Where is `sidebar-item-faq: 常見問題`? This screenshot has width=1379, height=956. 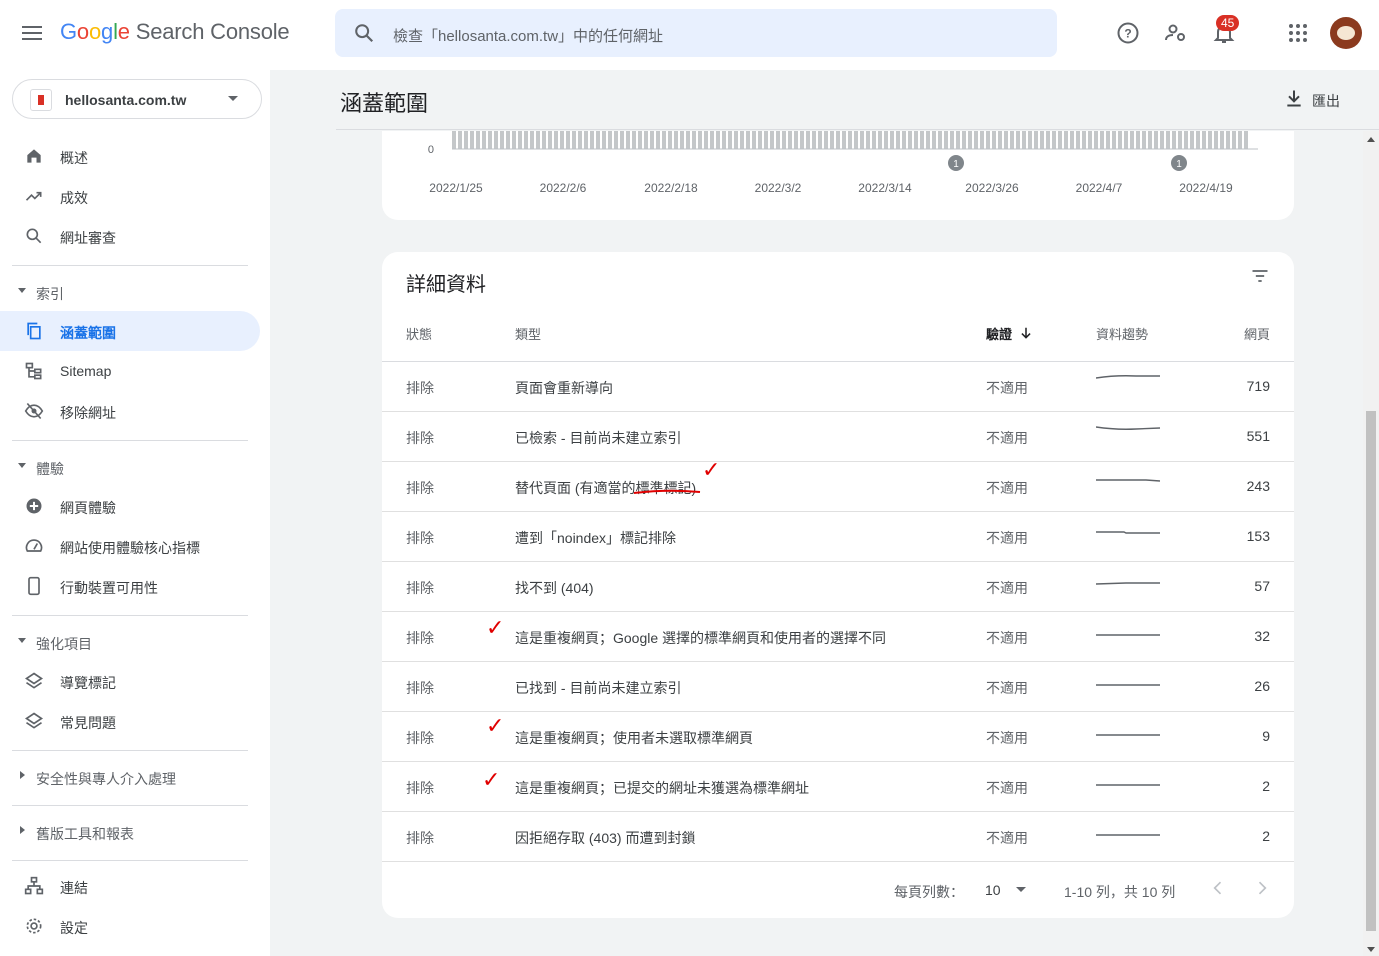
sidebar-item-faq: 常見問題 is located at coordinates (130, 721).